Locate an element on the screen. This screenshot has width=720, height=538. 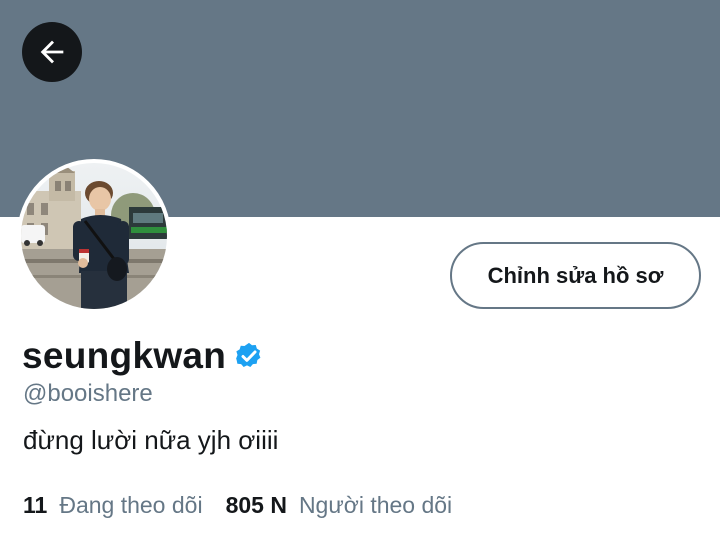
profile-bio: đừng lười nữa yjh ơiiii is located at coordinates (151, 440).